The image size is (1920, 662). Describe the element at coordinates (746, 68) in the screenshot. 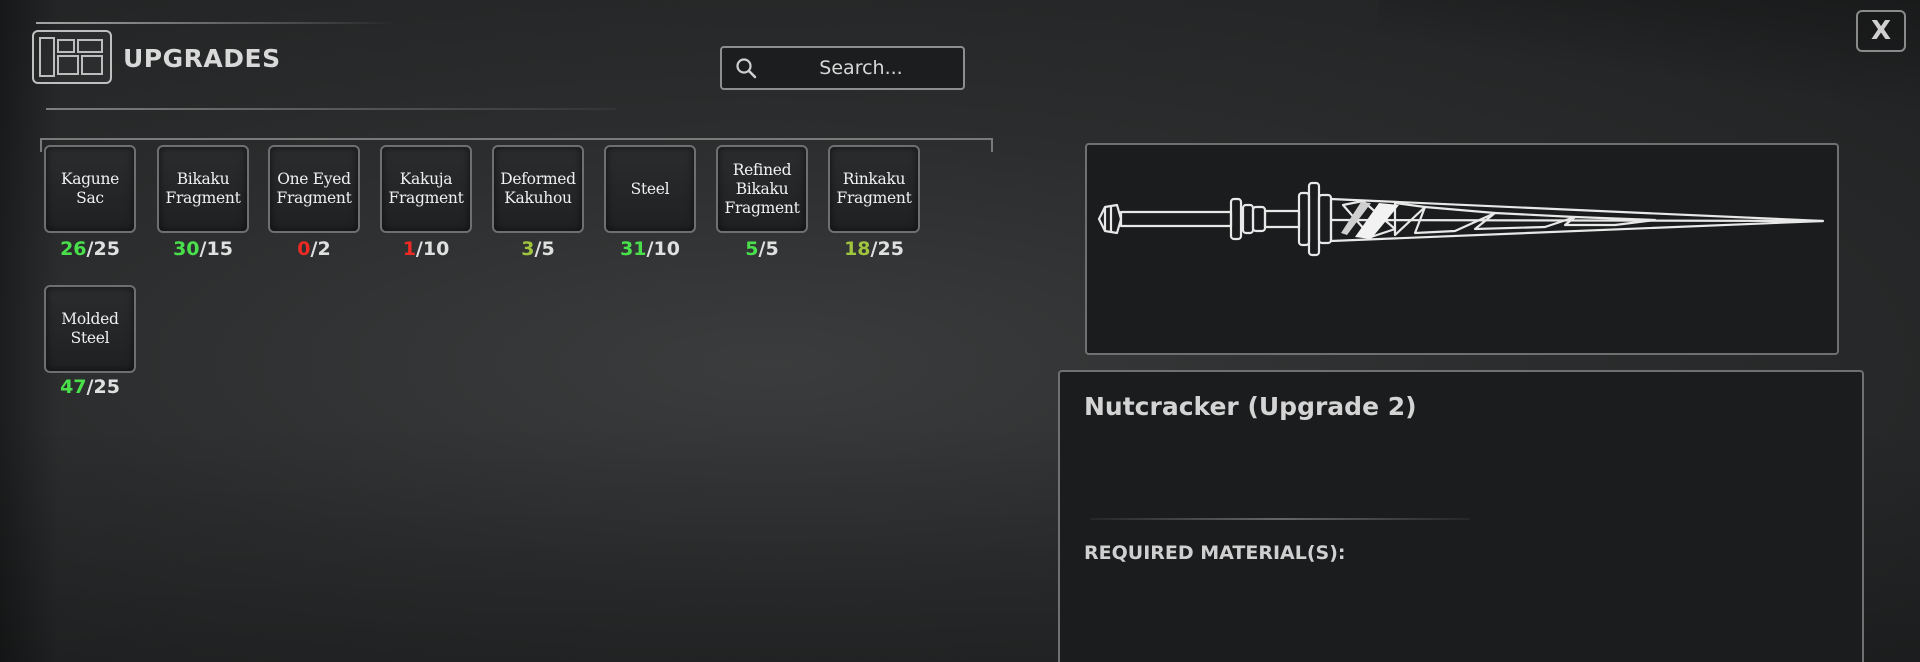

I see `search-icon` at that location.